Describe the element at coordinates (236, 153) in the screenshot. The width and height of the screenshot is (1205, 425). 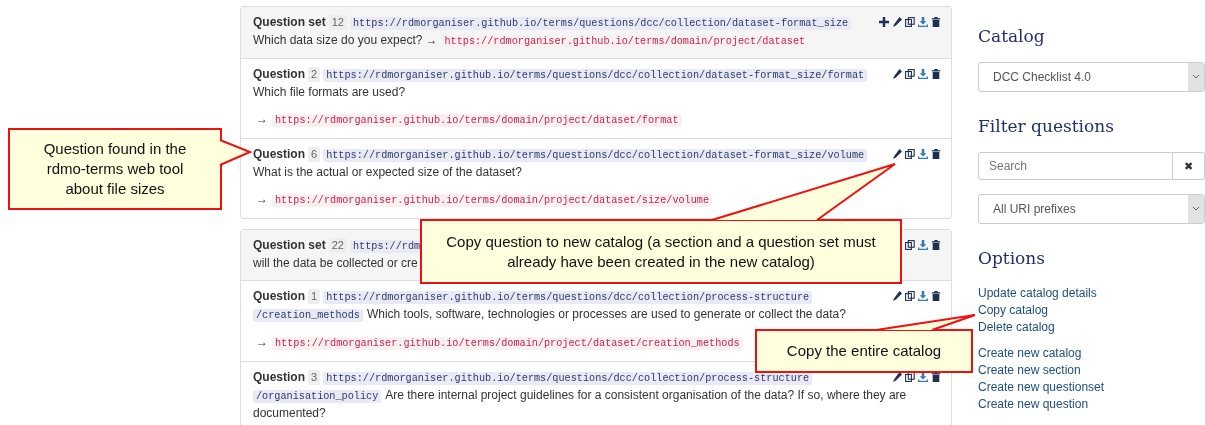
I see `callout-pointer` at that location.